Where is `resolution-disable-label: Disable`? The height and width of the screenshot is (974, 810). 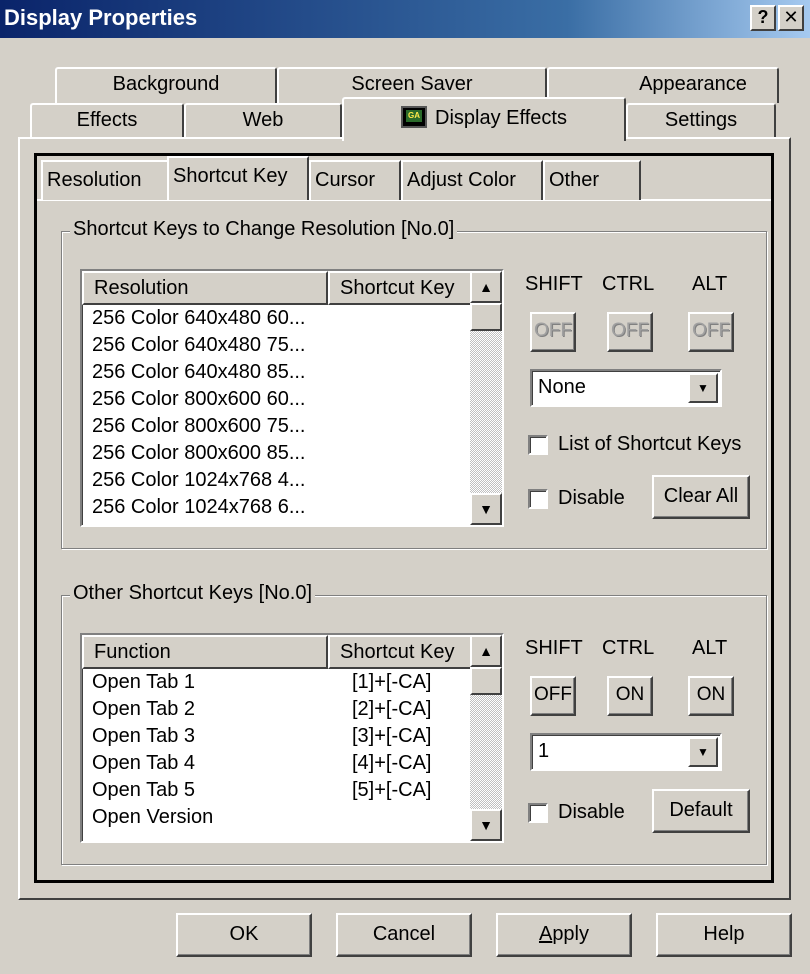
resolution-disable-label: Disable is located at coordinates (591, 498).